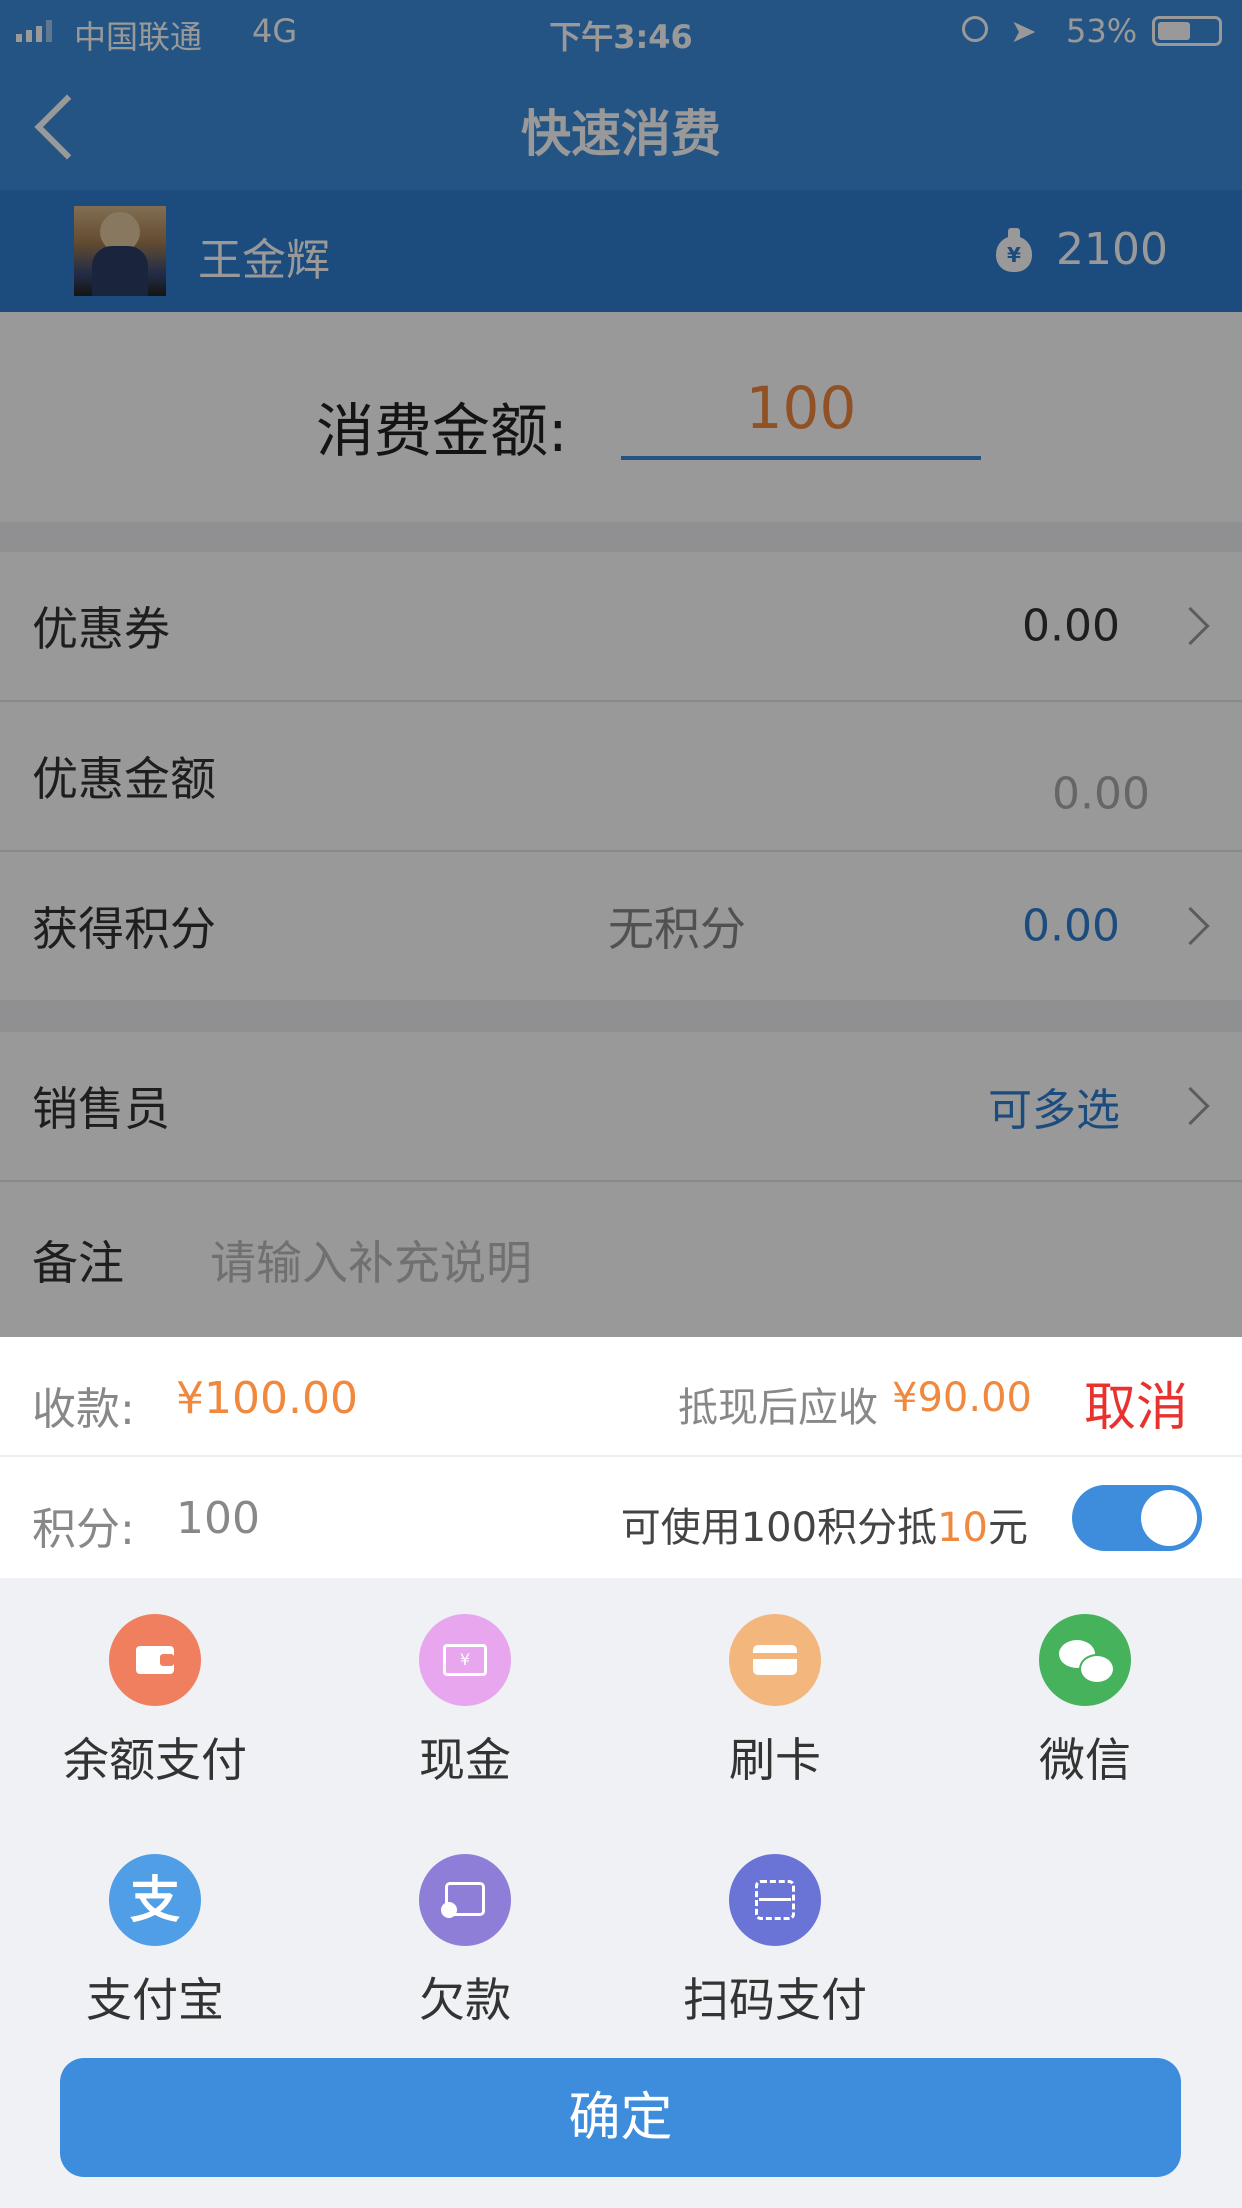 This screenshot has width=1242, height=2208. I want to click on receive-label: 收款:, so click(83, 1409).